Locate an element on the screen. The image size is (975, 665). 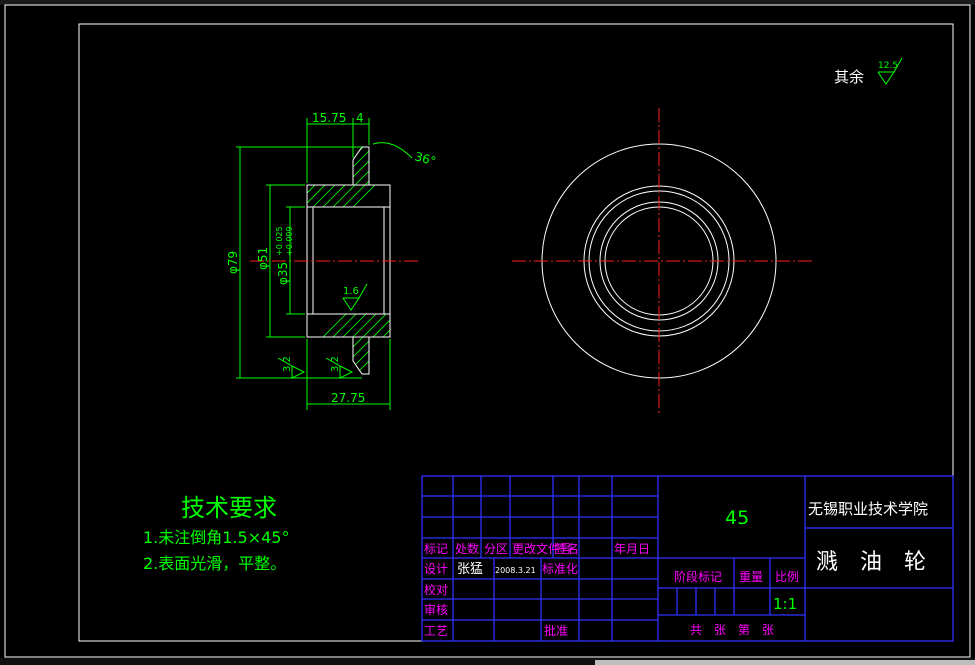
dim-tol-upper: +0.025 is located at coordinates (279, 241).